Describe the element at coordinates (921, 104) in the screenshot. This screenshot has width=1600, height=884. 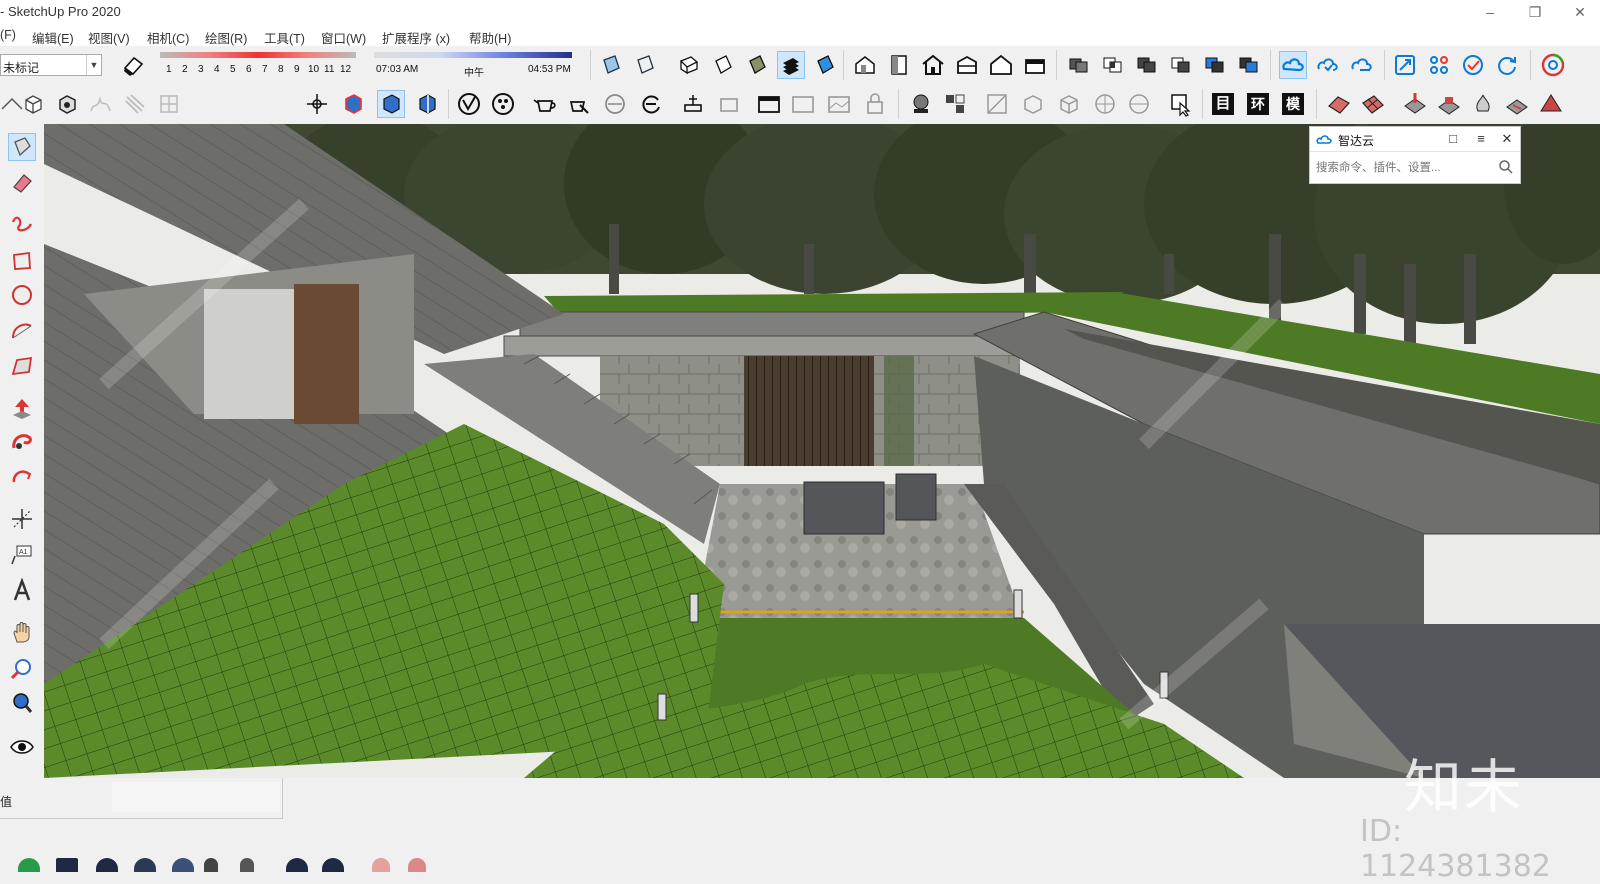
I see `sphere-light-icon` at that location.